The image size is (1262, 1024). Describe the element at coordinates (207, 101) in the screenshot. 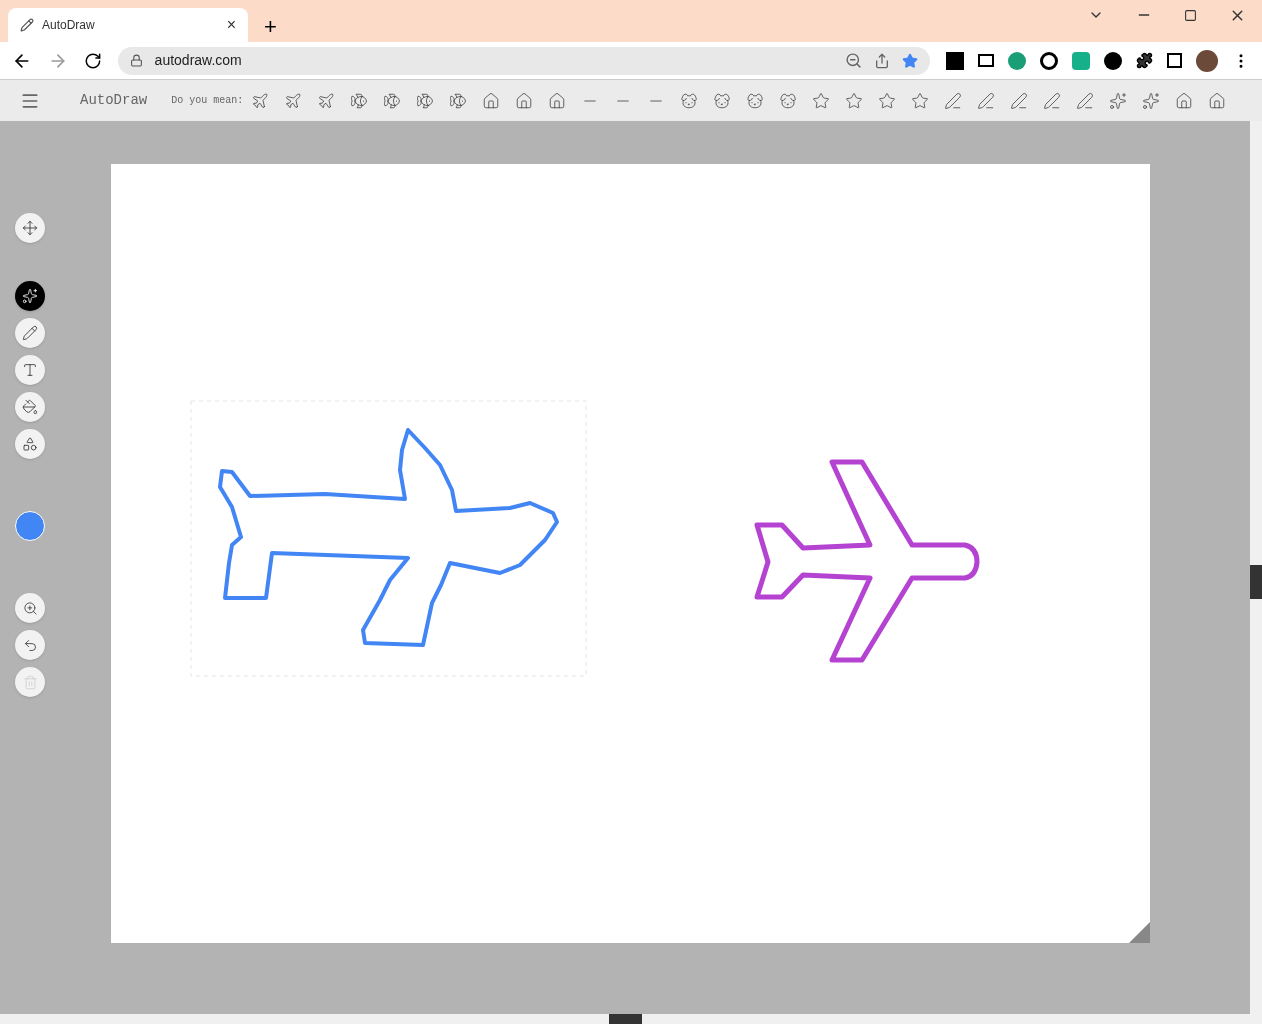

I see `suggestion-label: Do you mean:` at that location.